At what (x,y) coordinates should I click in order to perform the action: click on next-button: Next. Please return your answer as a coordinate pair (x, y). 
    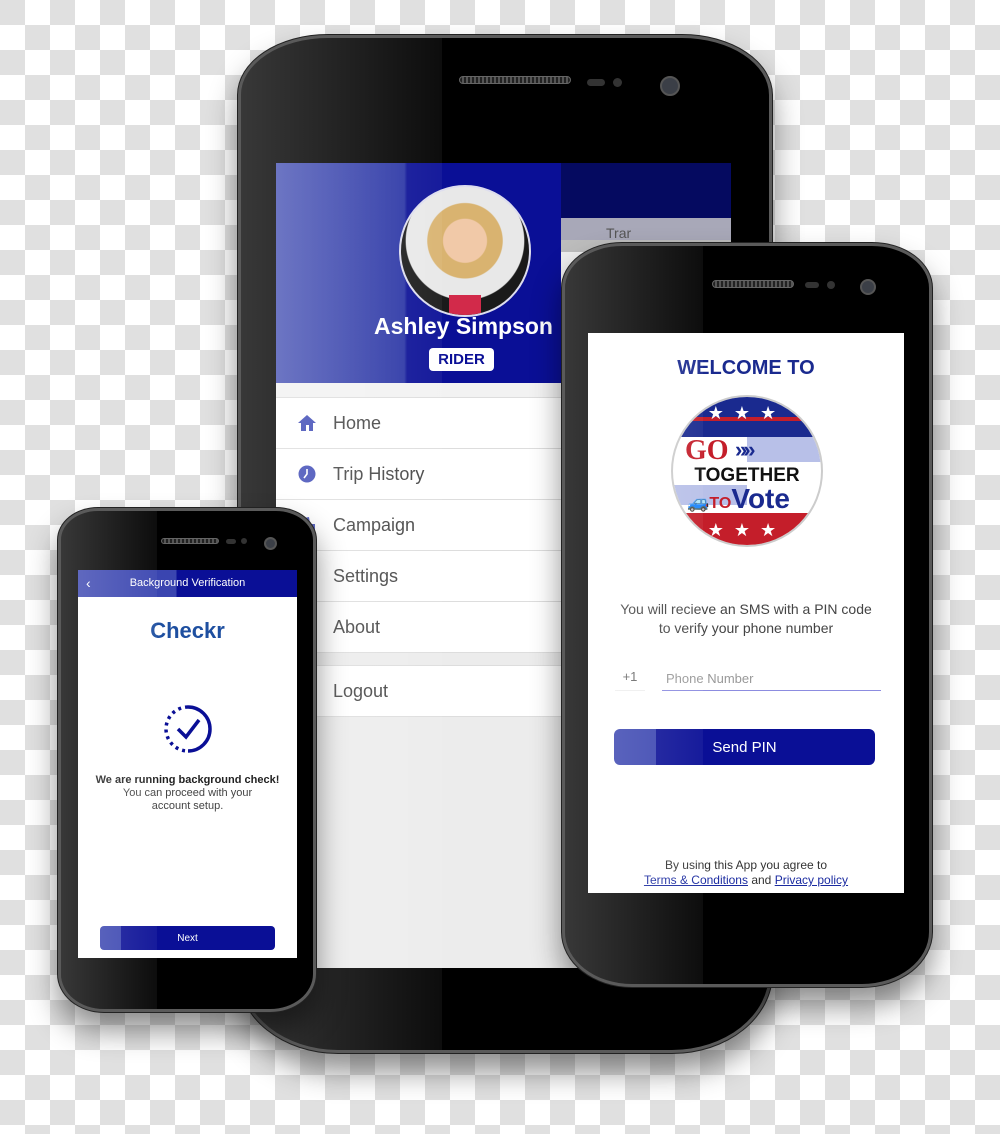
    Looking at the image, I should click on (187, 938).